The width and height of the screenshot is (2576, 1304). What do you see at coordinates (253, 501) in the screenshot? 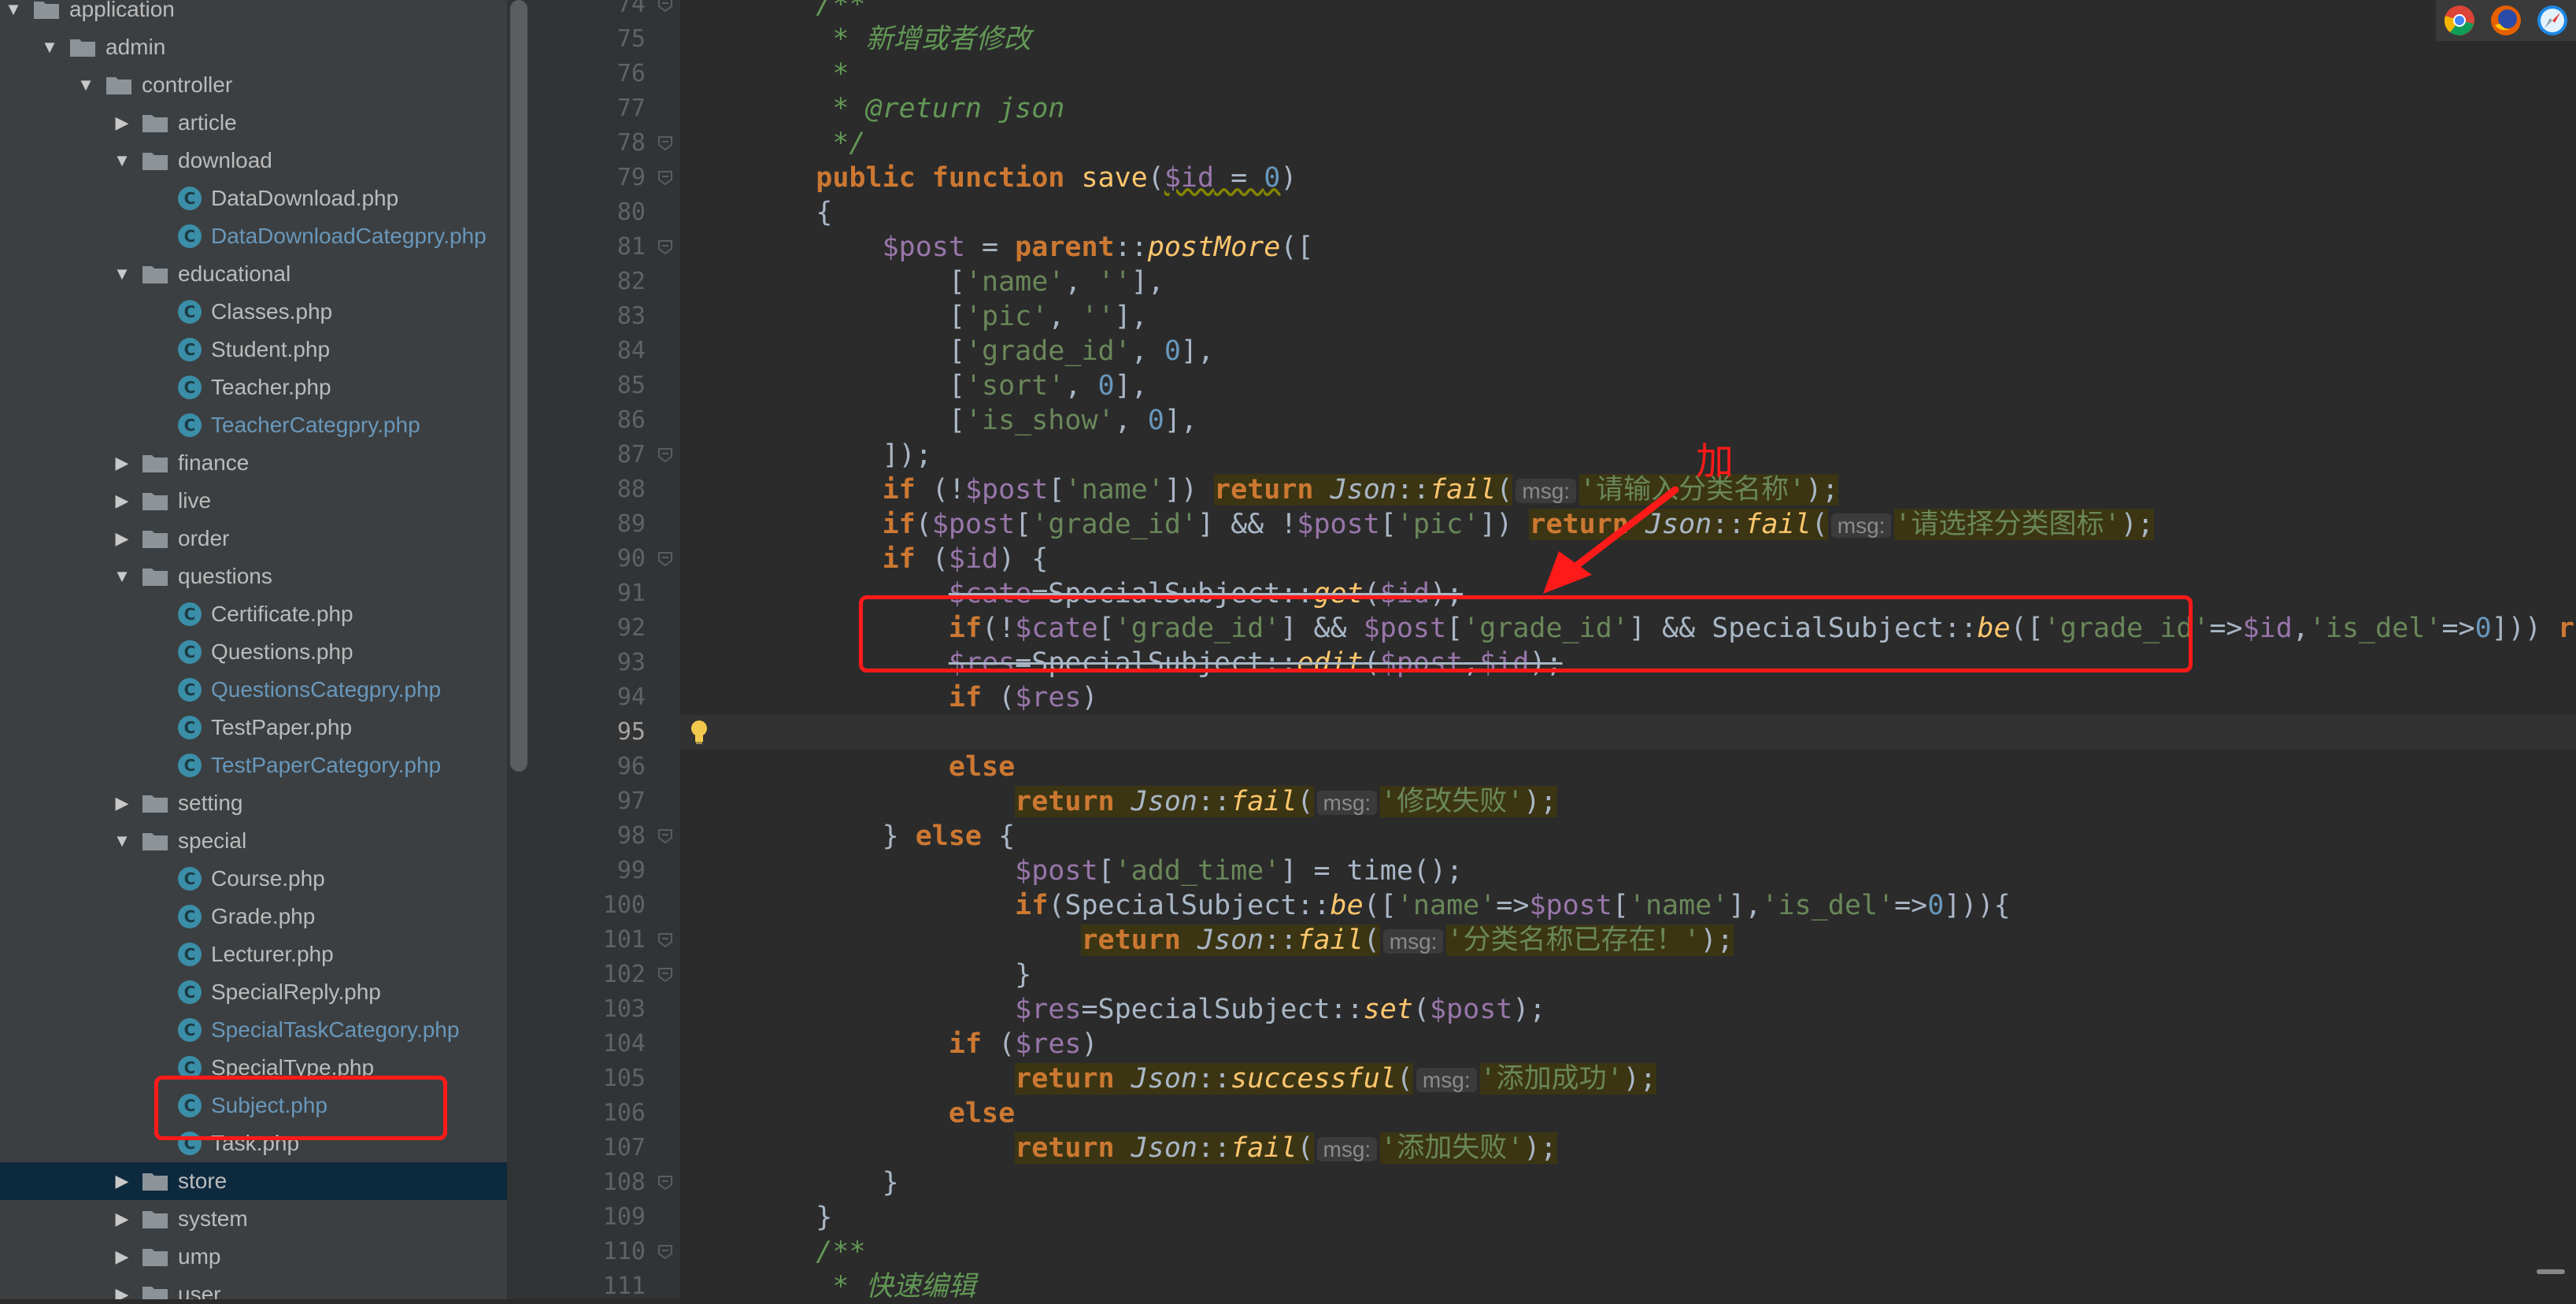
I see `tree-folder: ▶ live` at bounding box center [253, 501].